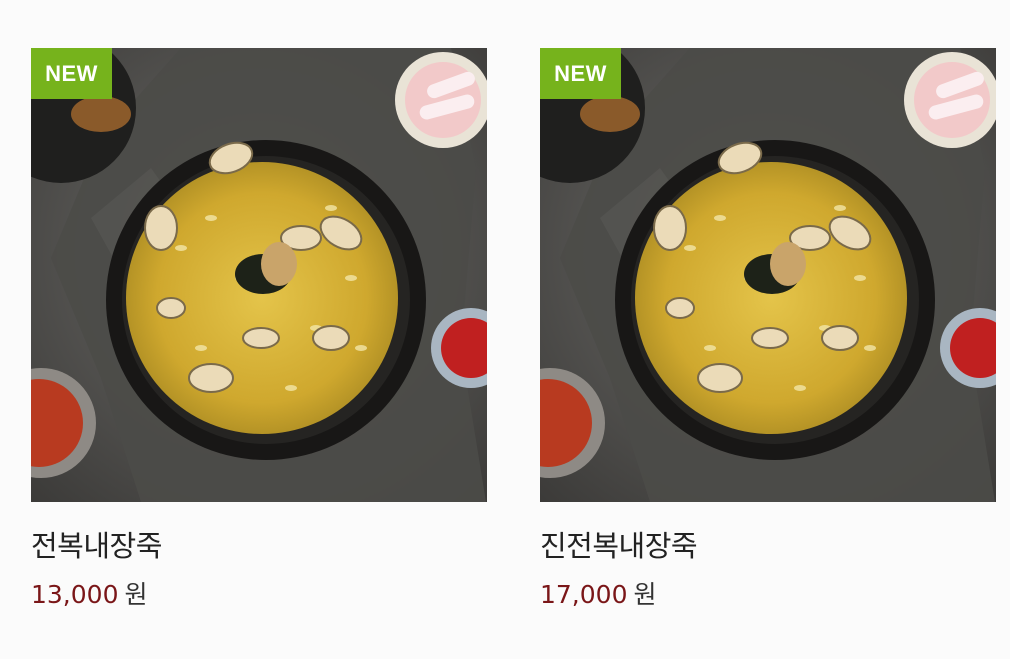  I want to click on product-name: 진전복내장죽, so click(768, 546).